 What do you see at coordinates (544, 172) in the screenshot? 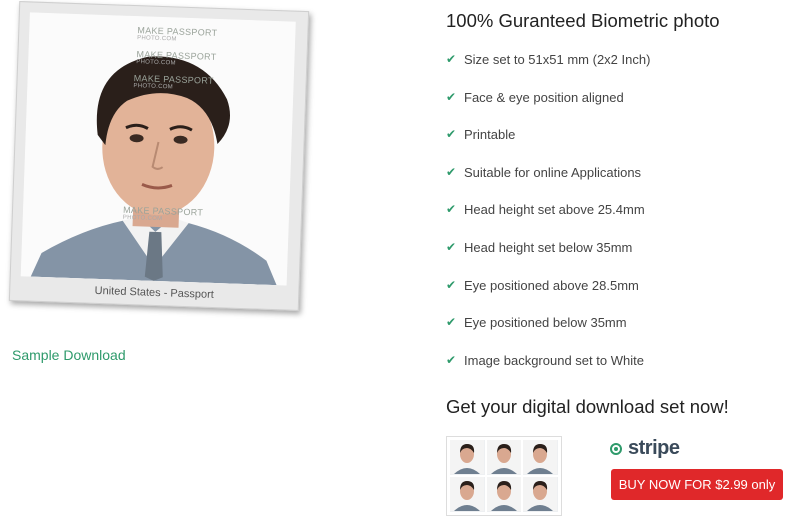
I see `list-item: ✔ Suitable for online Applications` at bounding box center [544, 172].